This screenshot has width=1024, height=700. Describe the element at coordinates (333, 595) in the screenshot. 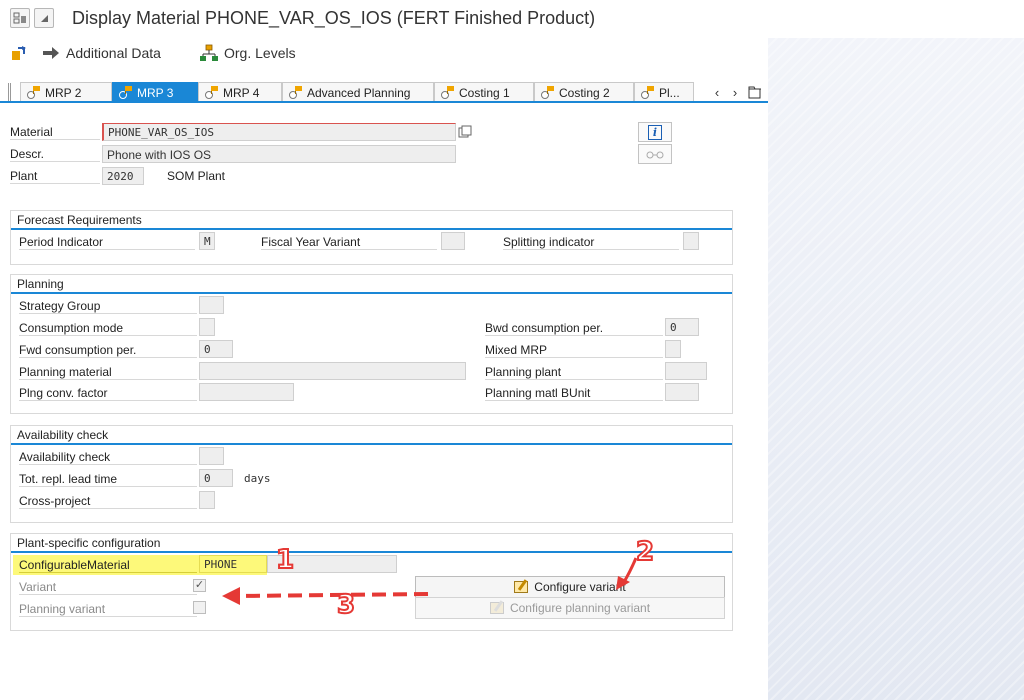

I see `dashed-arrow-line` at that location.